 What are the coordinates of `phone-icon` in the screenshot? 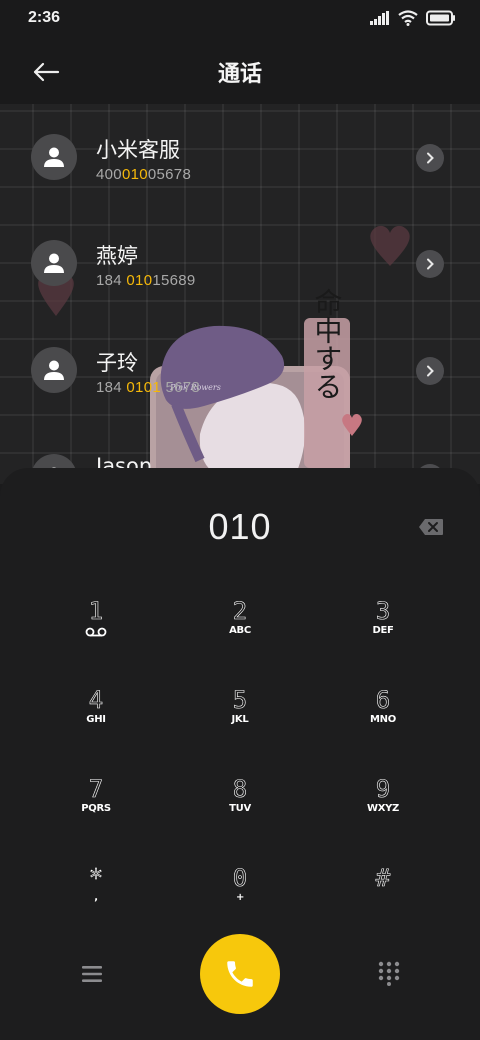 It's located at (240, 974).